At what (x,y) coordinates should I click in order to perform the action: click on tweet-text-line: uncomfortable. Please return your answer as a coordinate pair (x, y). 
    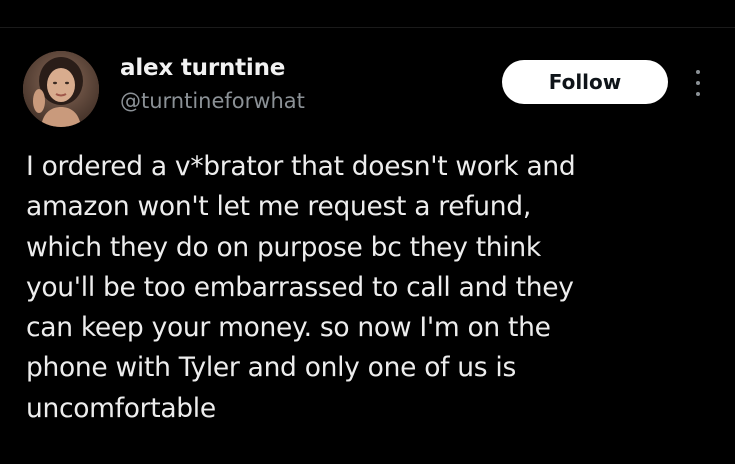
    Looking at the image, I should click on (121, 408).